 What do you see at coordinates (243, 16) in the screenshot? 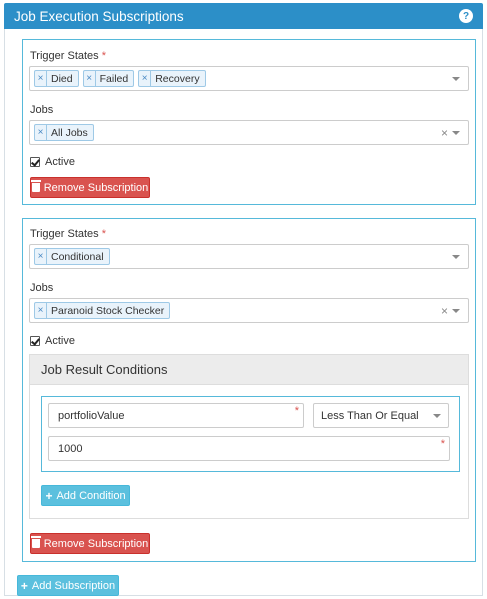
I see `panel-header: Job Execution Subscriptions ?` at bounding box center [243, 16].